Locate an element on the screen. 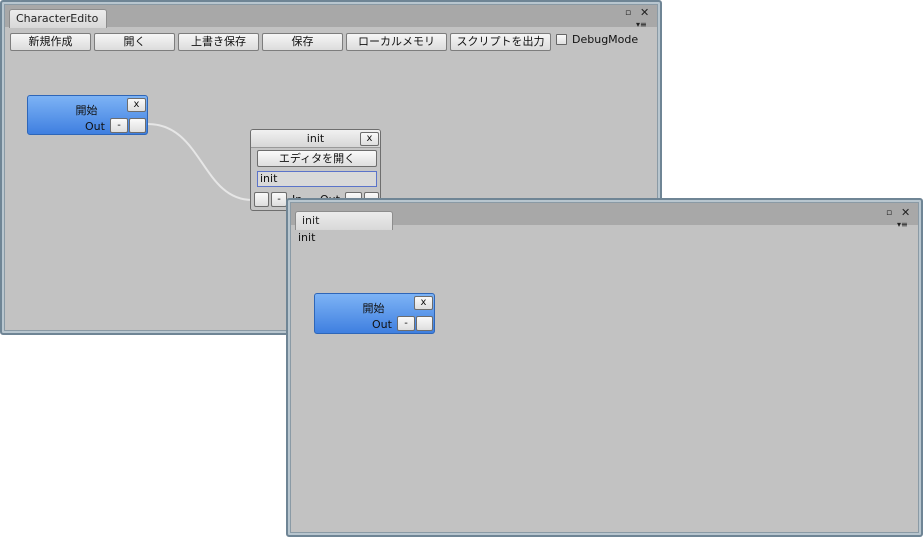  close-icon: ✕ is located at coordinates (905, 212).